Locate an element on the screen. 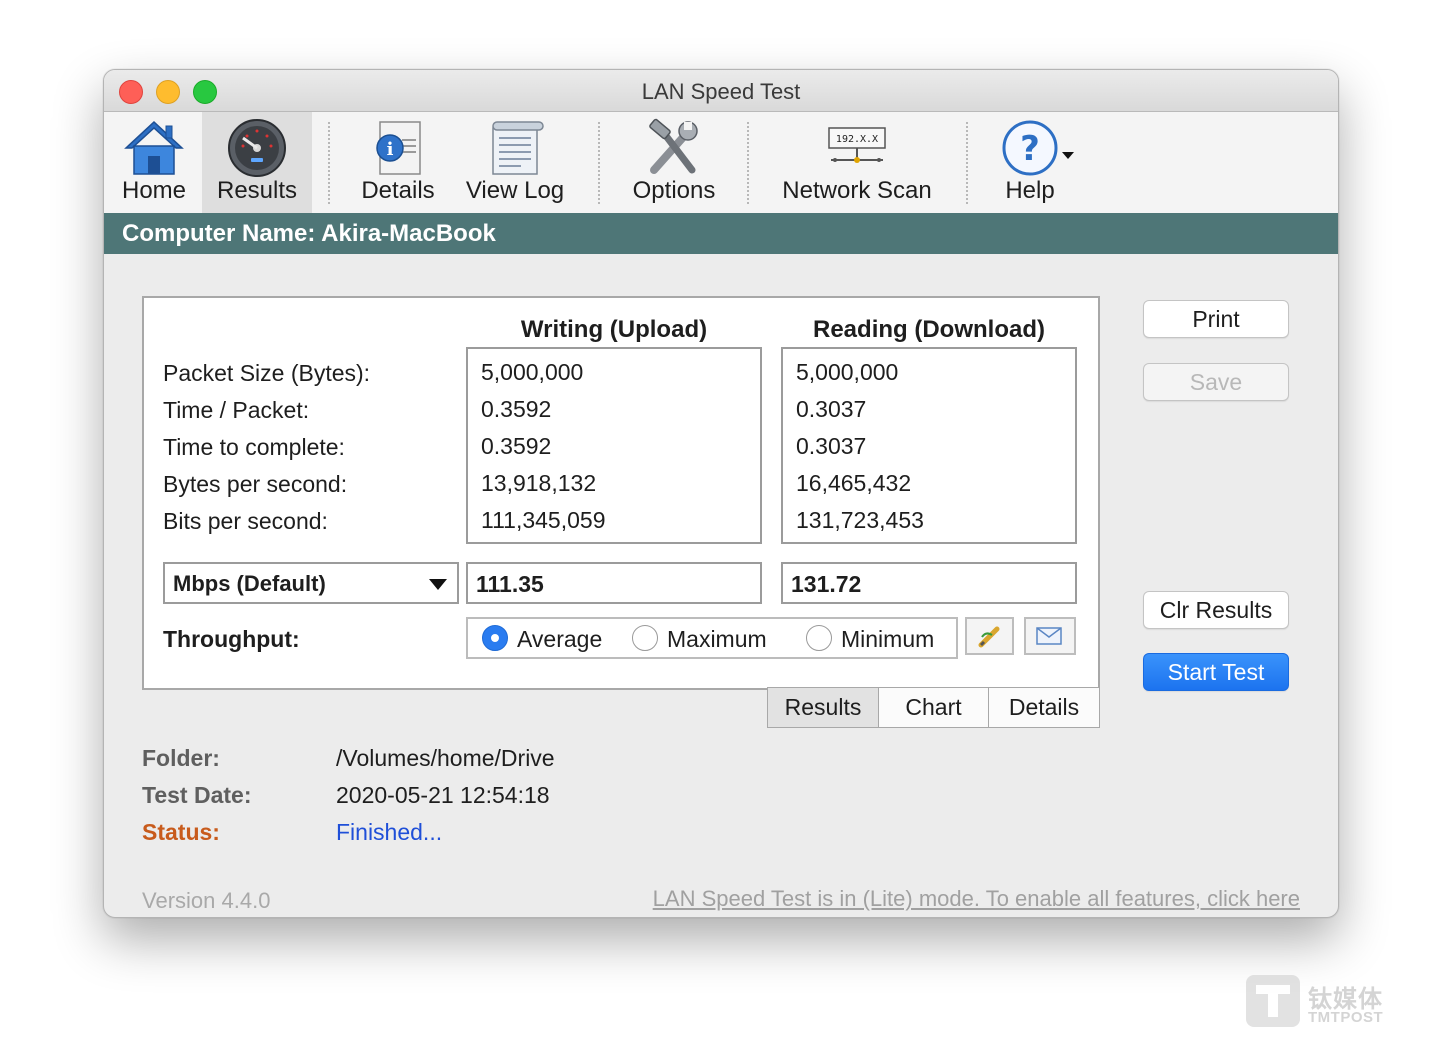 Image resolution: width=1440 pixels, height=1053 pixels. network-scan-icon: 192.X.X is located at coordinates (857, 145).